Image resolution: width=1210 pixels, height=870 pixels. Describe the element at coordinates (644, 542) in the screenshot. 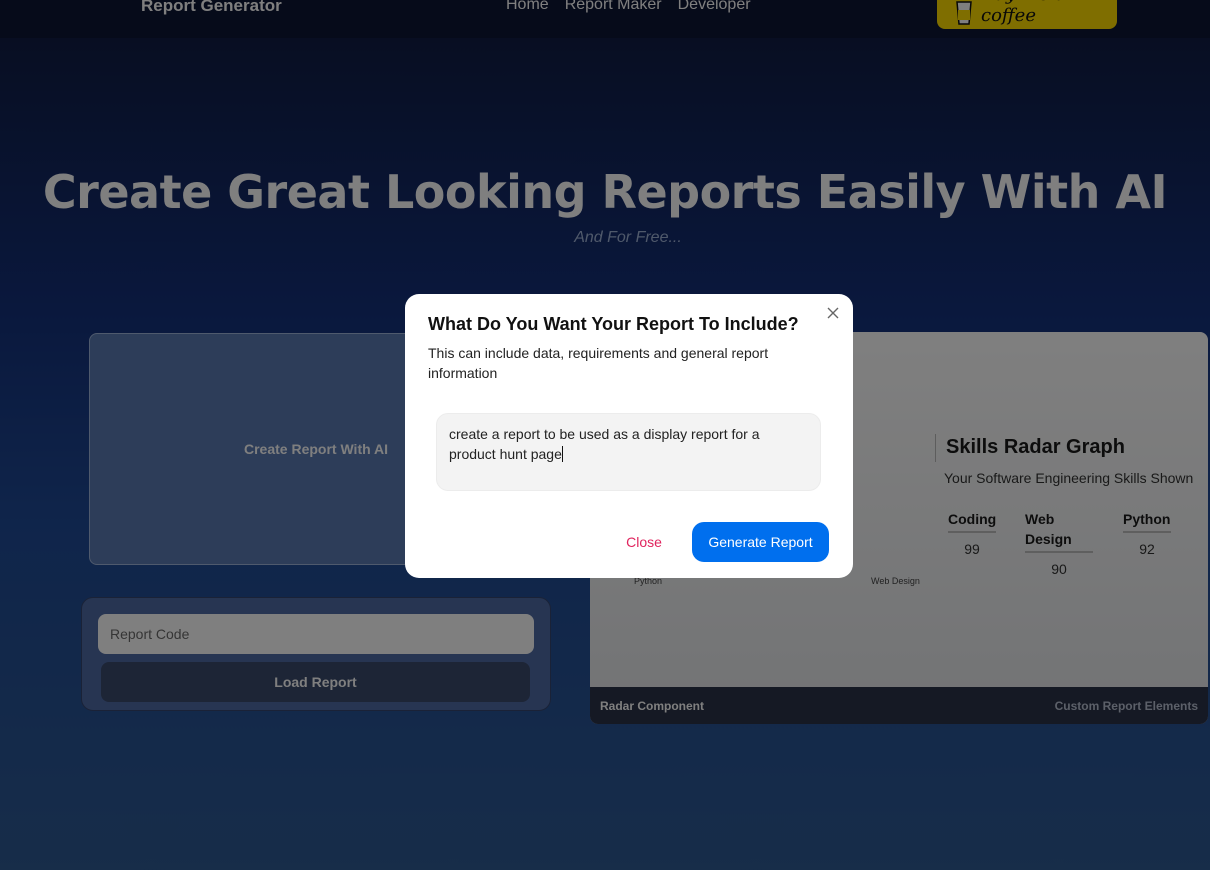

I see `close-button: Close` at that location.